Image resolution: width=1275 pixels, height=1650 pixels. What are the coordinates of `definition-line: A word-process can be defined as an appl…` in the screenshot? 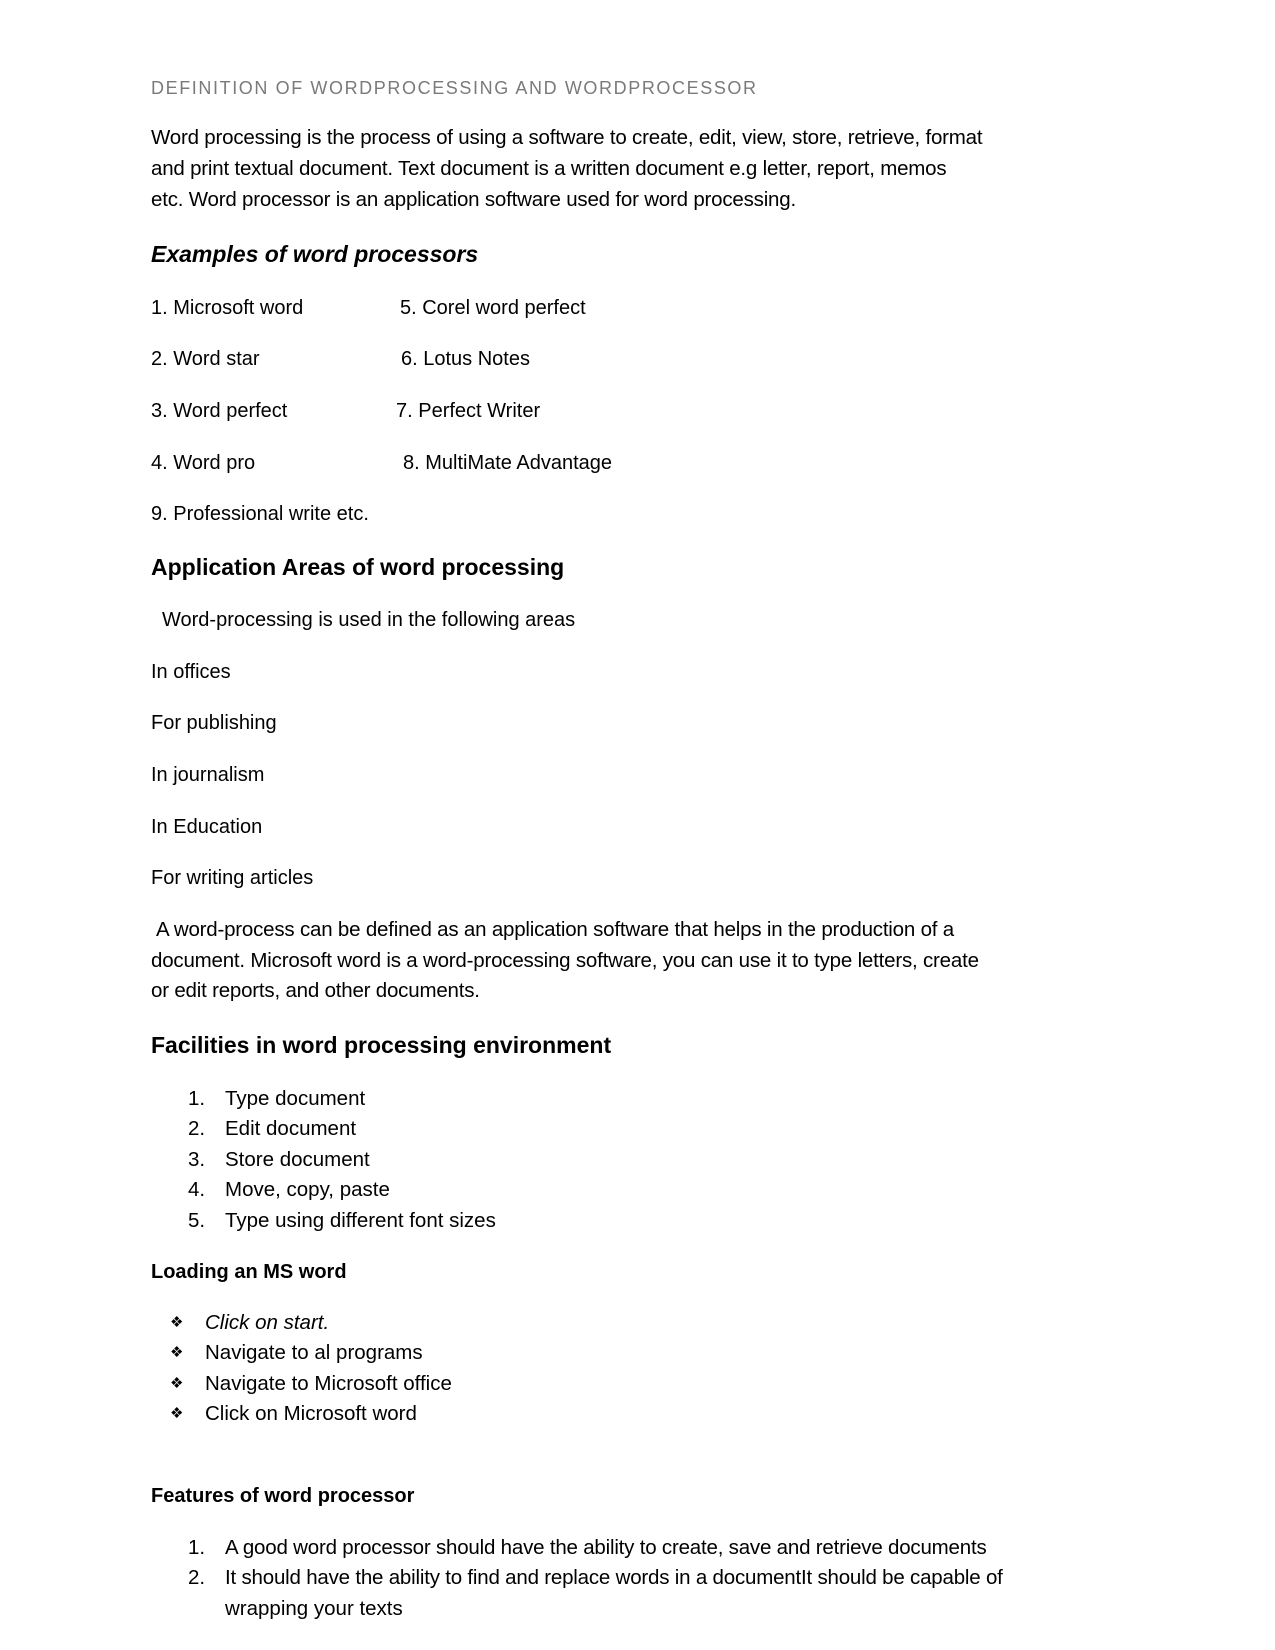 It's located at (555, 929).